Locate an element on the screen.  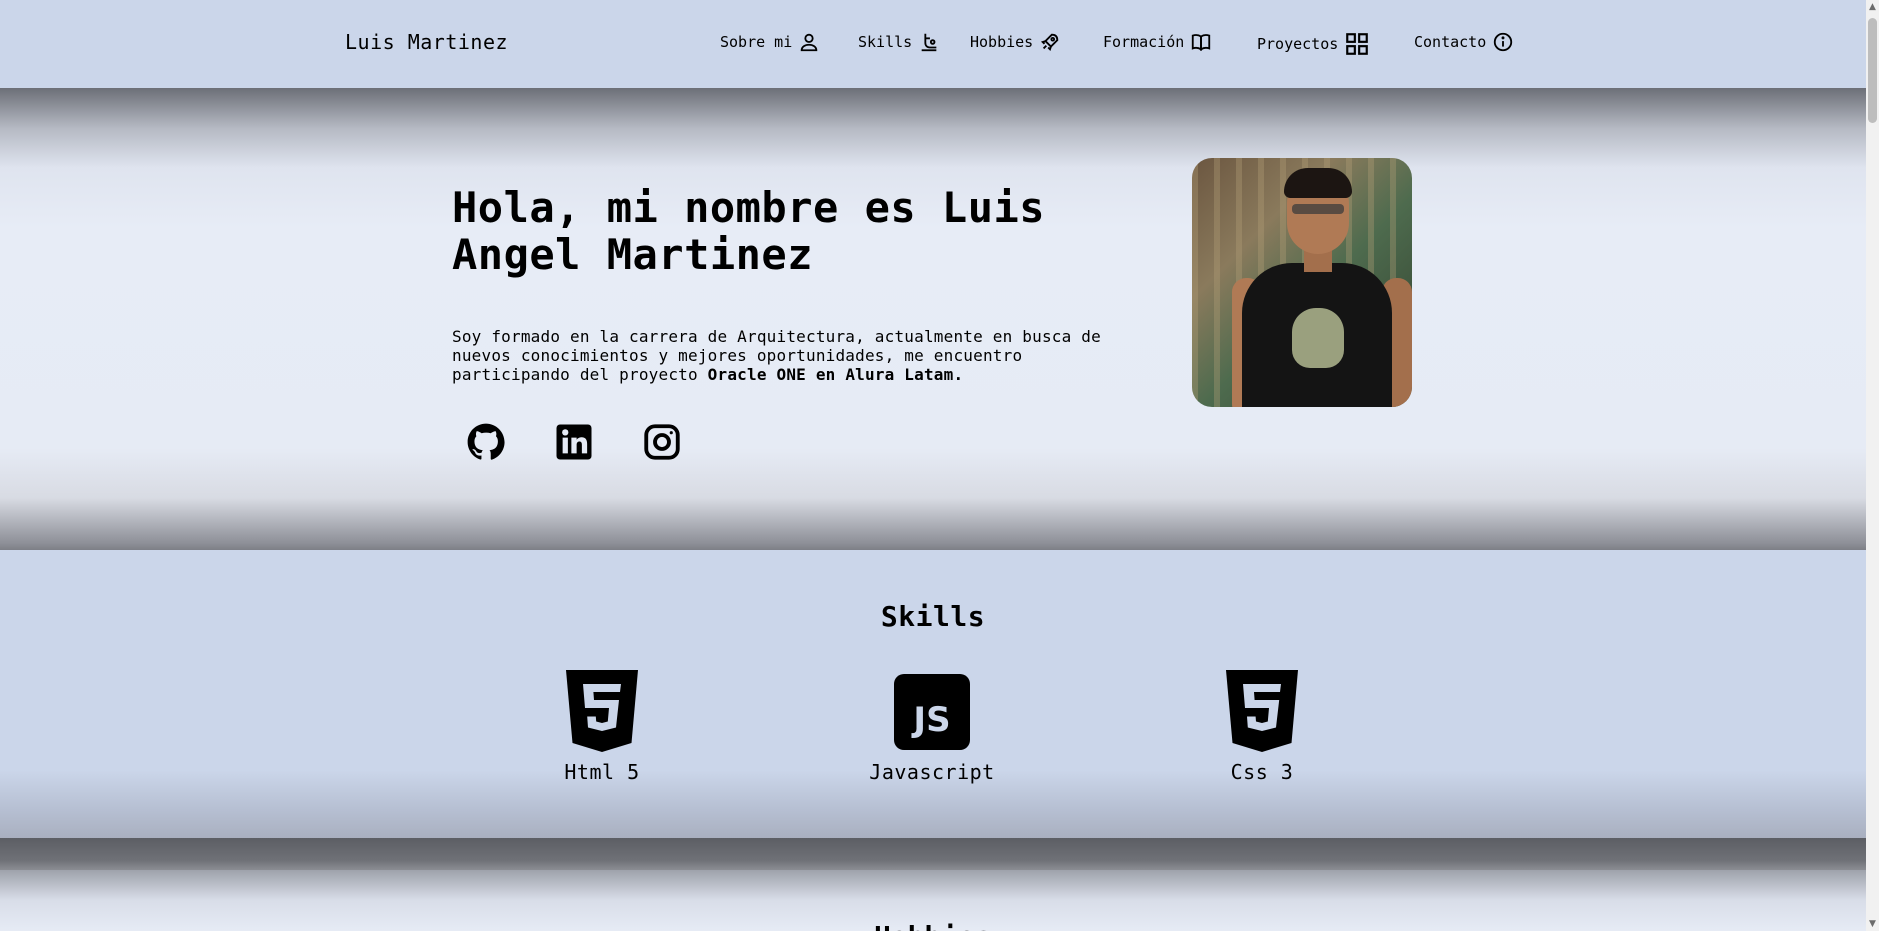
book-icon is located at coordinates (1201, 43).